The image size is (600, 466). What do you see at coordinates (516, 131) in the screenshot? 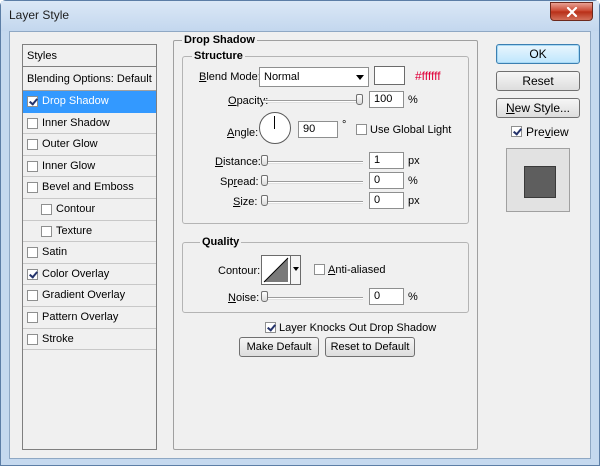
I see `preview-checkbox` at bounding box center [516, 131].